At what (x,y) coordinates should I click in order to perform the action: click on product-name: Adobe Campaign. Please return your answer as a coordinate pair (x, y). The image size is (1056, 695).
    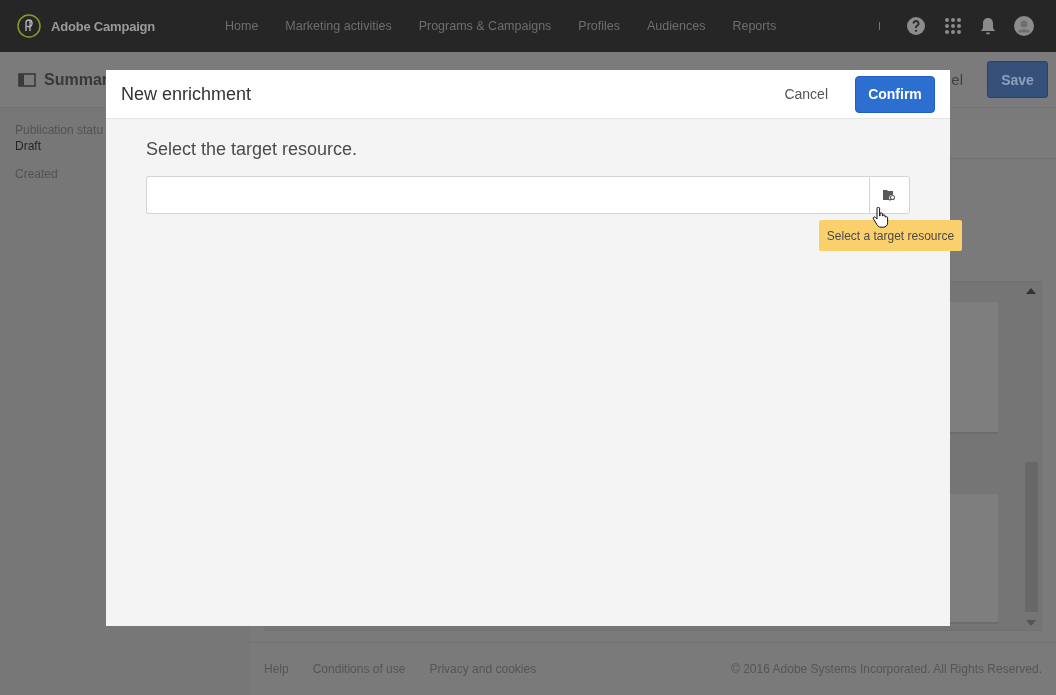
    Looking at the image, I should click on (103, 26).